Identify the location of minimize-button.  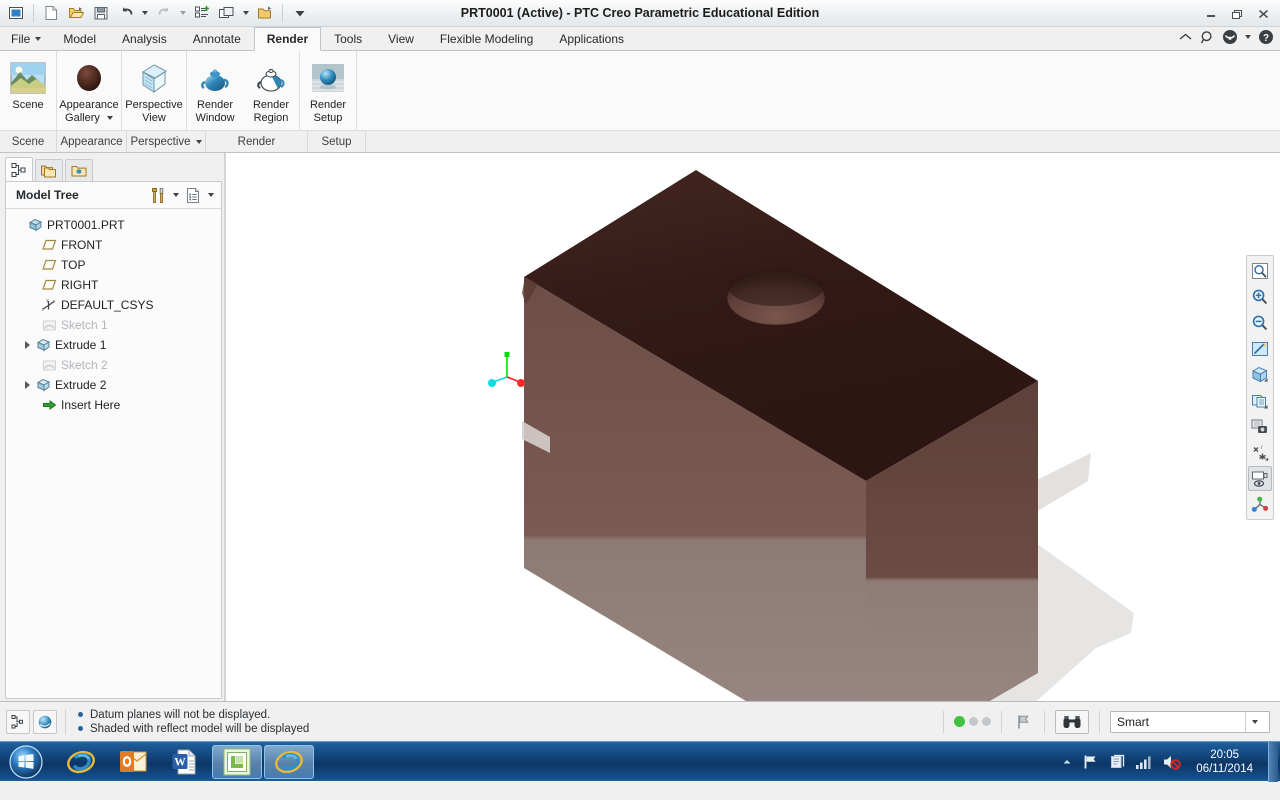
(1211, 14).